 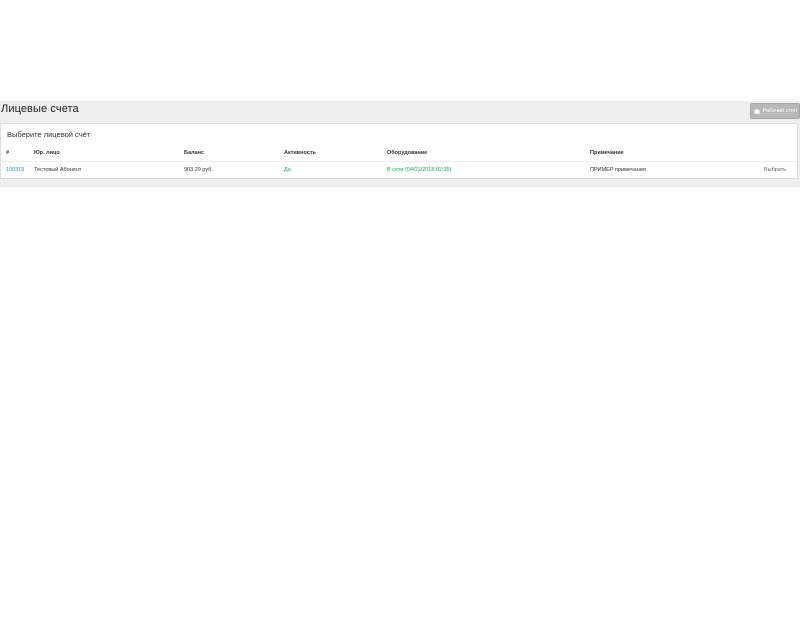 What do you see at coordinates (300, 153) in the screenshot?
I see `col-header-activity: Активность` at bounding box center [300, 153].